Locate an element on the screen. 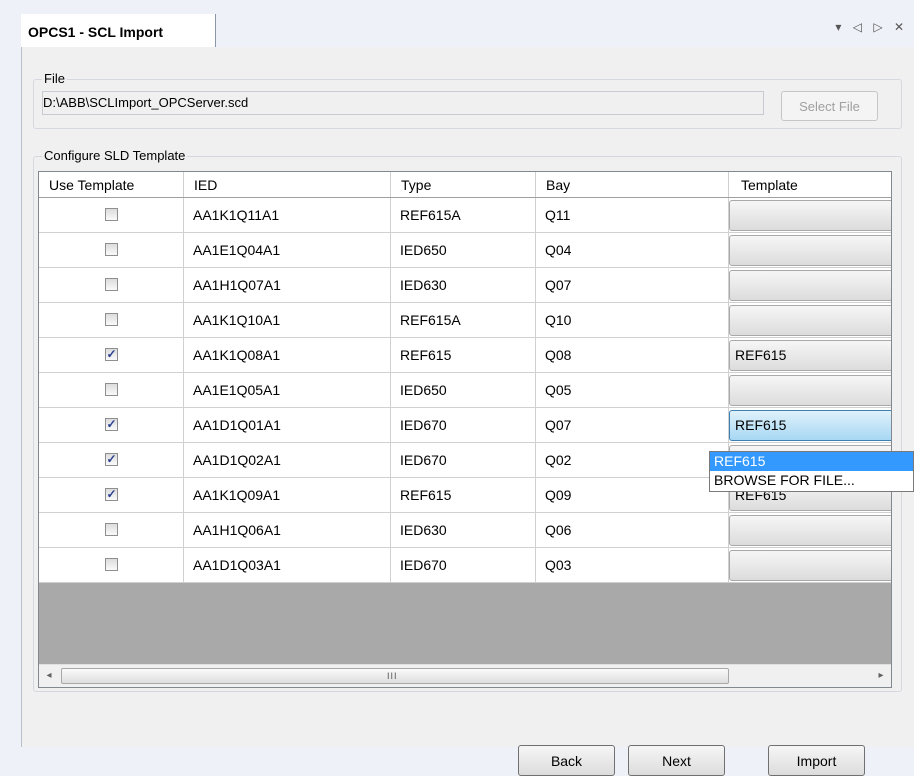  table-row: AA1H1Q07A1 IED630 Q07 is located at coordinates (465, 285).